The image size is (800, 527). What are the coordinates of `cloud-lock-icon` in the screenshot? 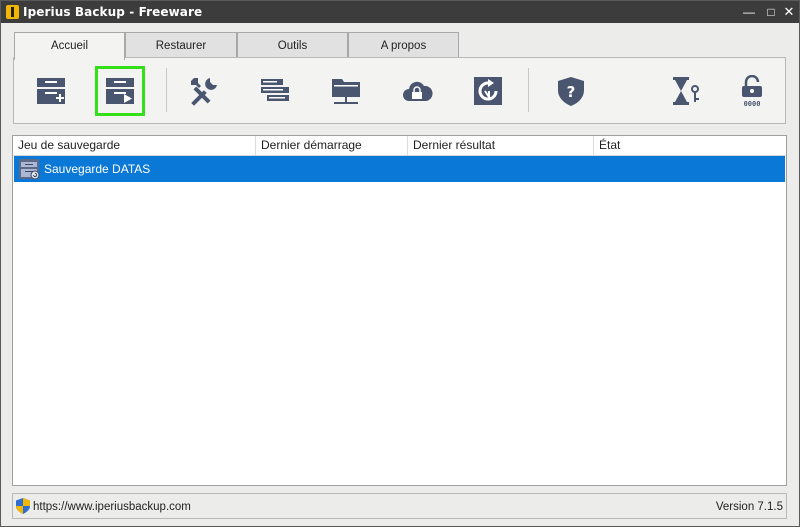 It's located at (418, 91).